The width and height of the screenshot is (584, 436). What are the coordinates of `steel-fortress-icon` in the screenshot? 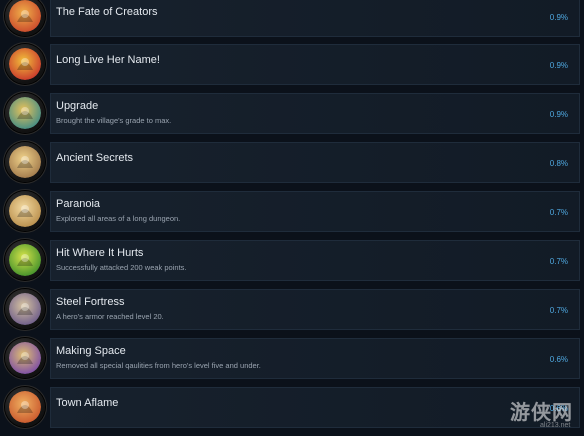 It's located at (25, 309).